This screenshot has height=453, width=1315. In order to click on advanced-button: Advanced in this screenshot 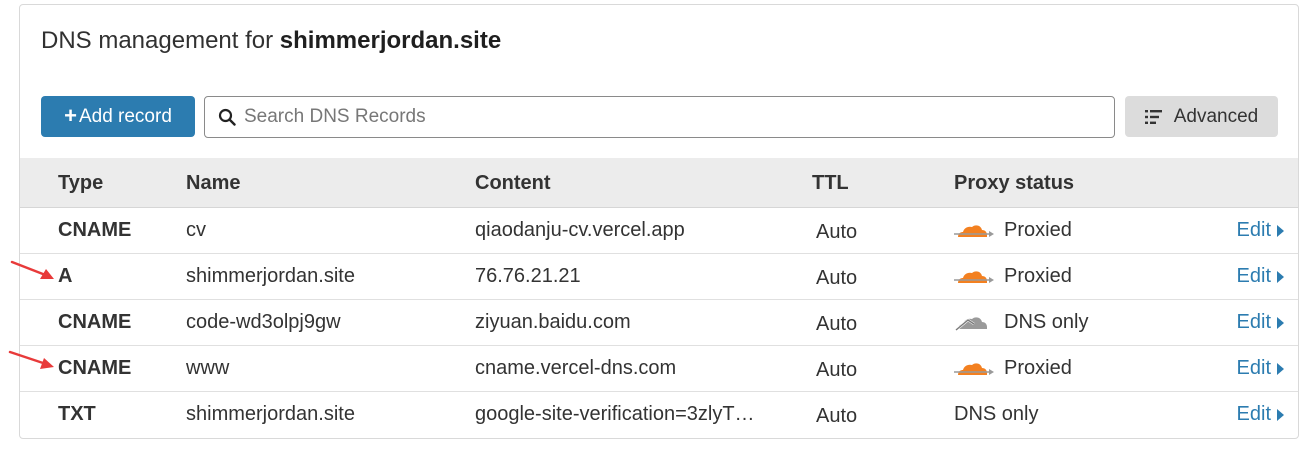, I will do `click(1201, 116)`.